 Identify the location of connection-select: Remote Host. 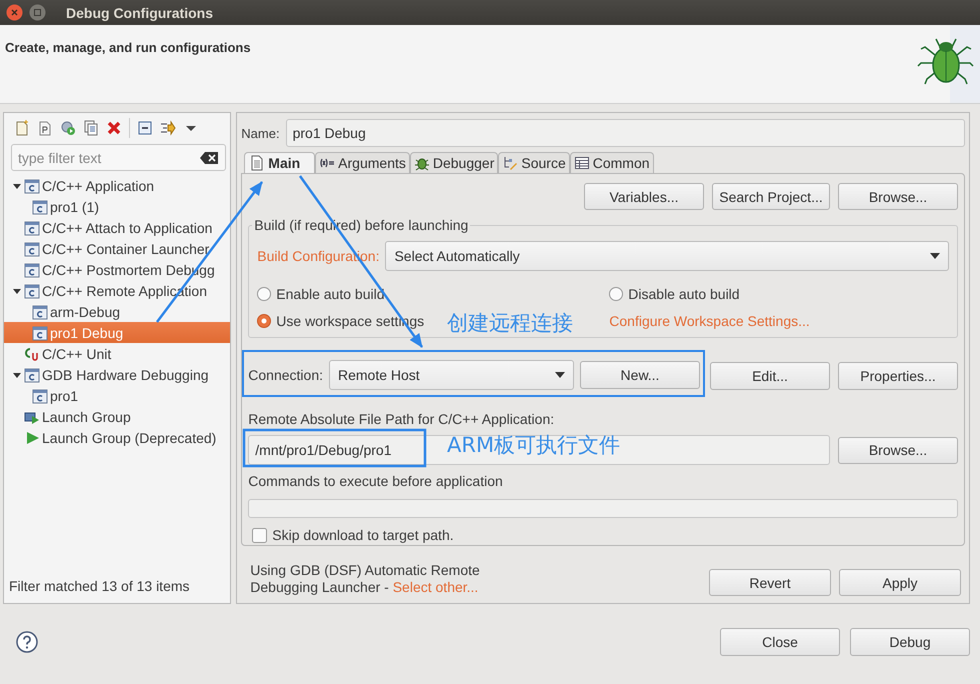
(451, 375).